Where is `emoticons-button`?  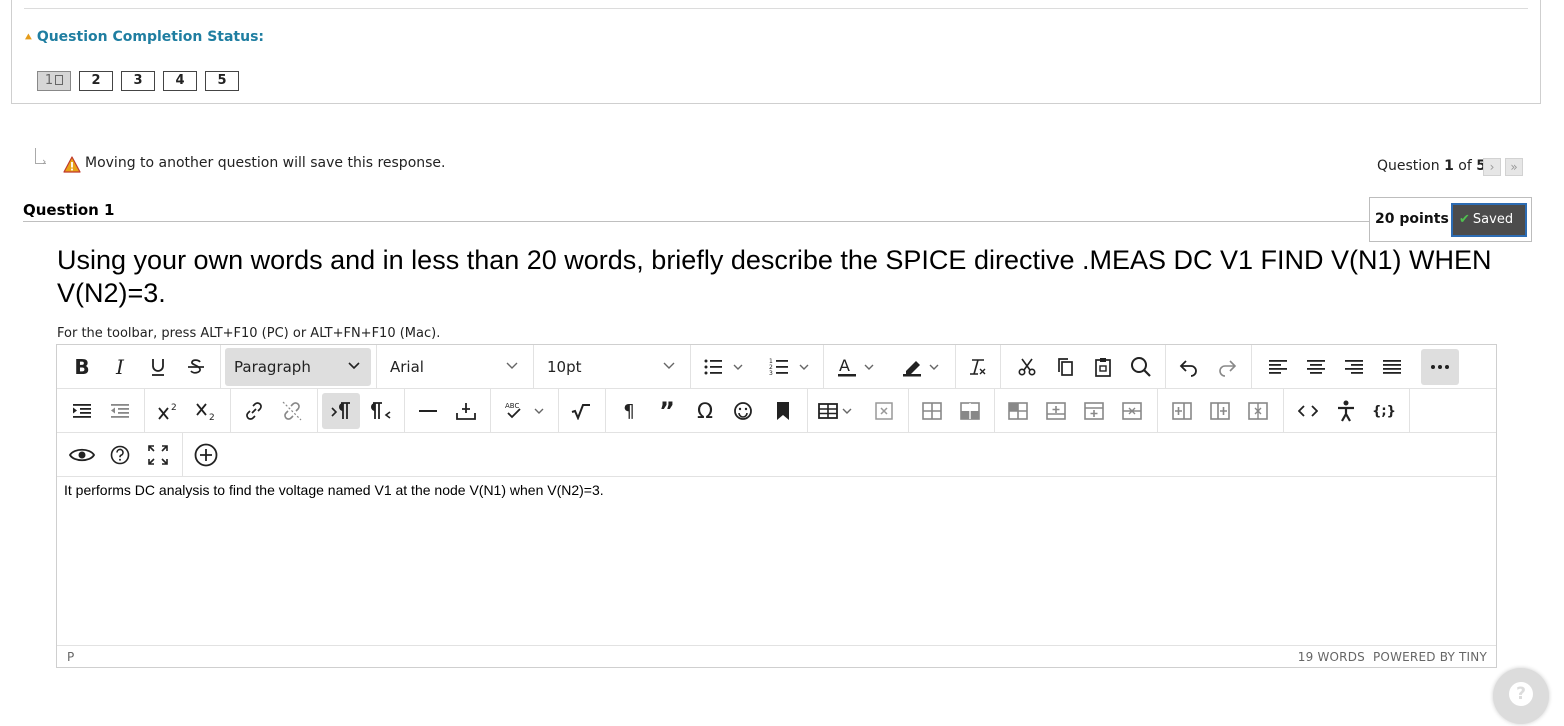 emoticons-button is located at coordinates (743, 411).